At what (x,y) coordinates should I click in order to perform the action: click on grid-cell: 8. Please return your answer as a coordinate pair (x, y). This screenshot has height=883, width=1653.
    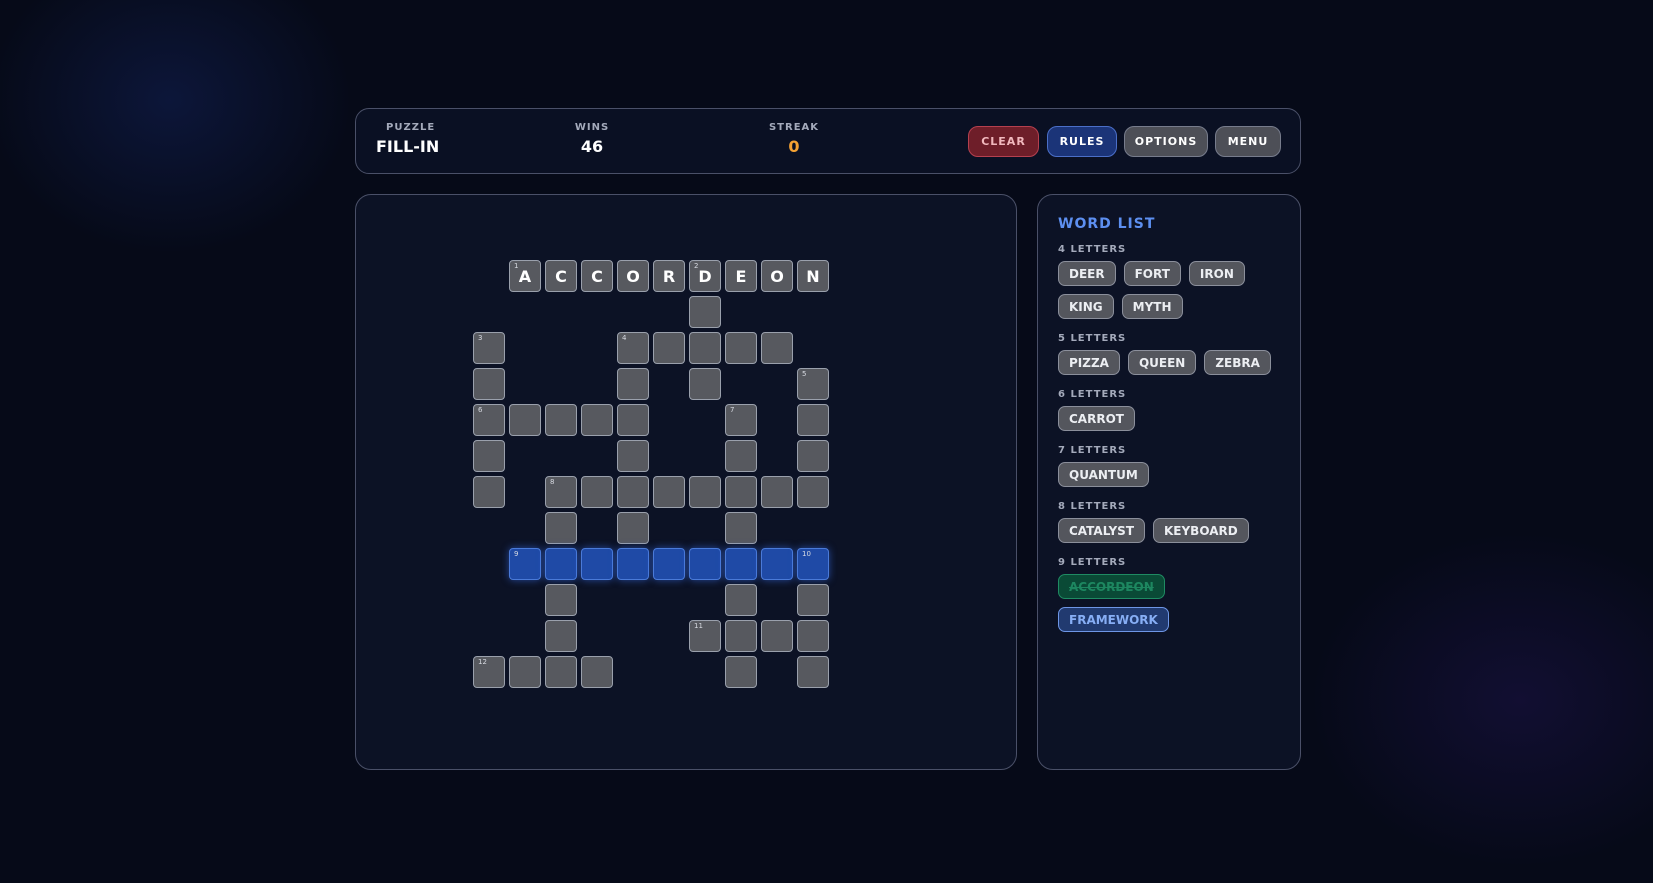
    Looking at the image, I should click on (561, 492).